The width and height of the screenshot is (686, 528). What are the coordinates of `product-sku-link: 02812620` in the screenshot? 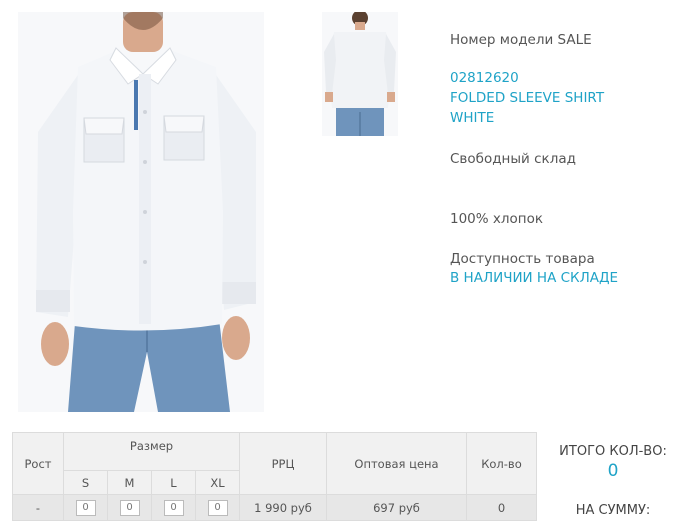 It's located at (484, 78).